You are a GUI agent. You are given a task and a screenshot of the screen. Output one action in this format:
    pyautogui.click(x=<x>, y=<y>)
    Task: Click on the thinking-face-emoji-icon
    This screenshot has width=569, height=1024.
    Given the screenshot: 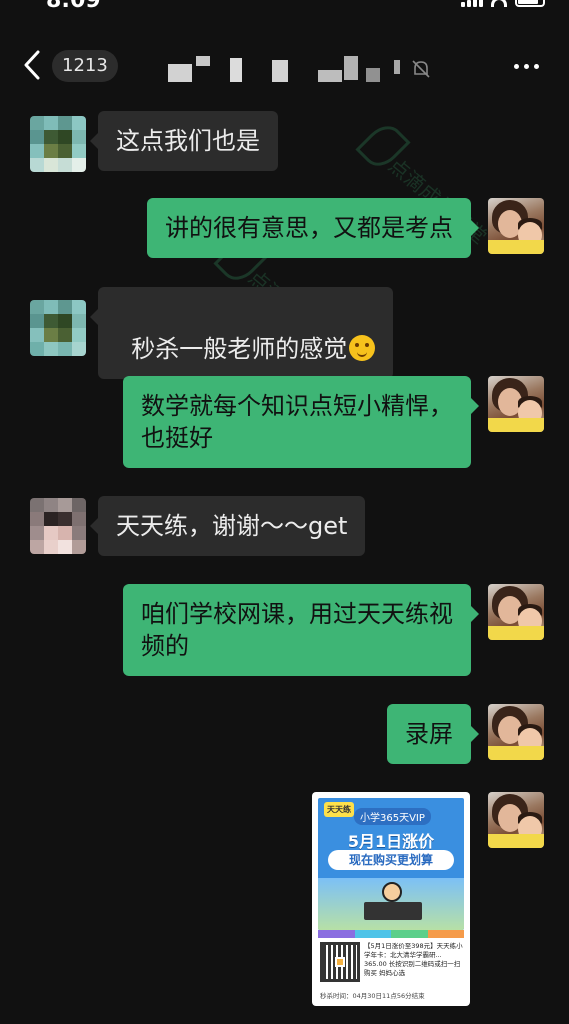 What is the action you would take?
    pyautogui.click(x=362, y=348)
    